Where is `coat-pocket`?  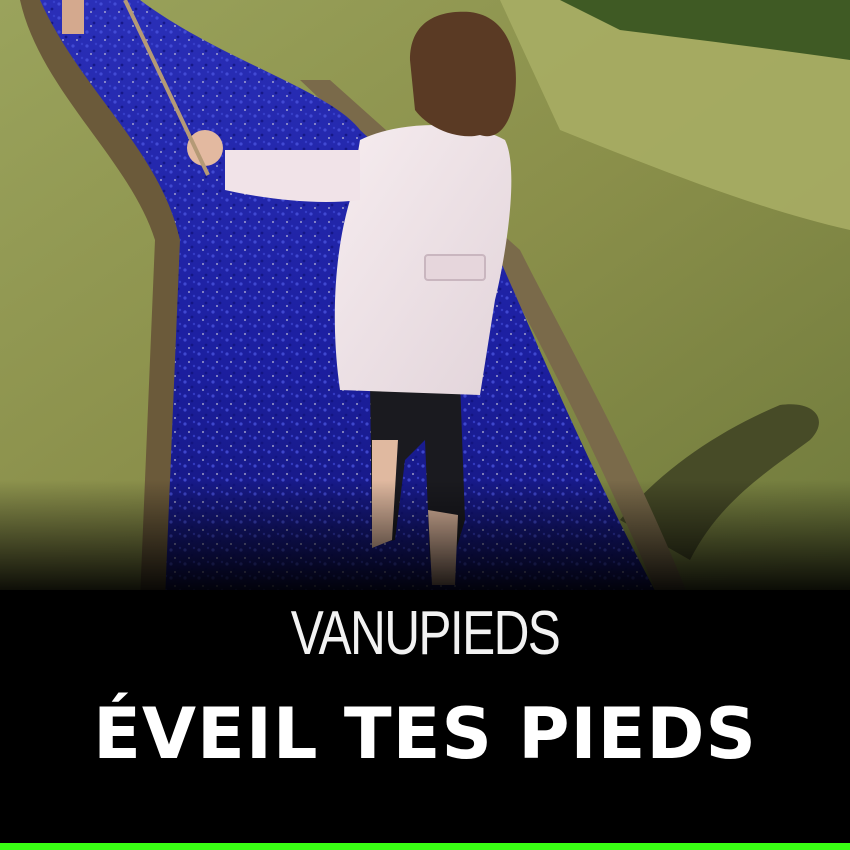 coat-pocket is located at coordinates (455, 267).